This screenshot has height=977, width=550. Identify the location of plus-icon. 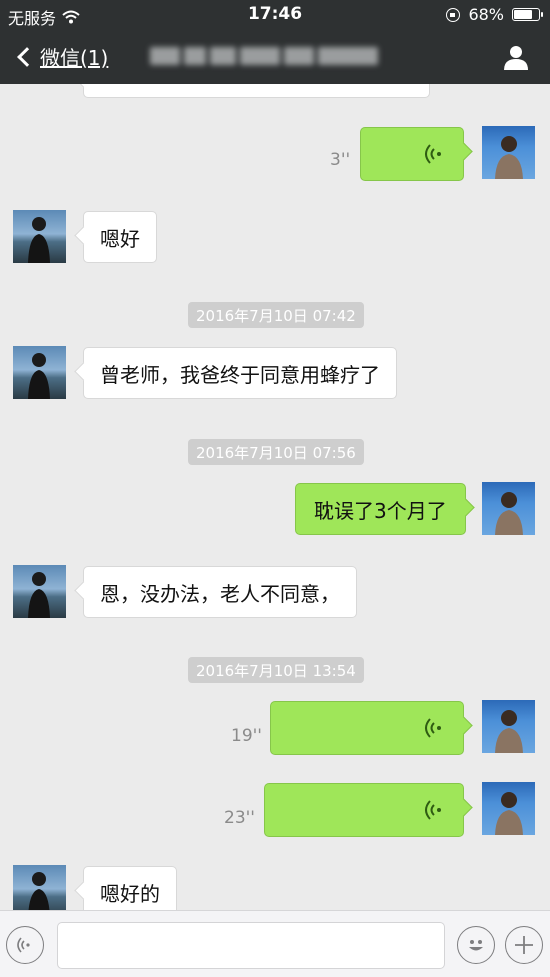
(524, 945).